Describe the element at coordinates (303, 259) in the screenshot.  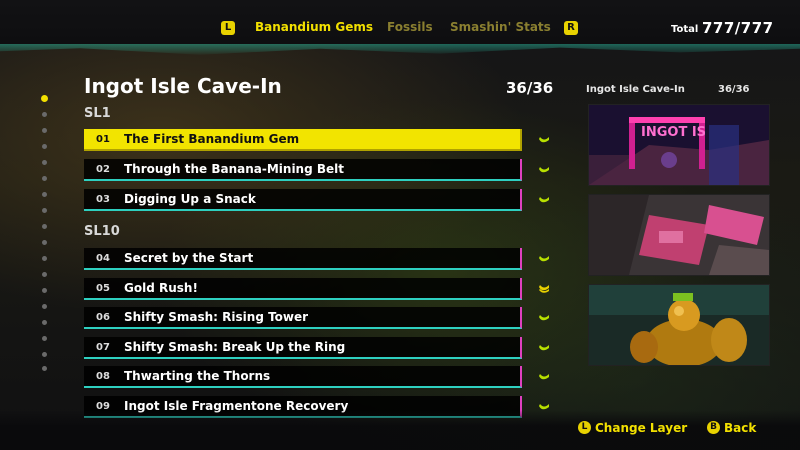
I see `list-item: 04 Secret by the Start` at that location.